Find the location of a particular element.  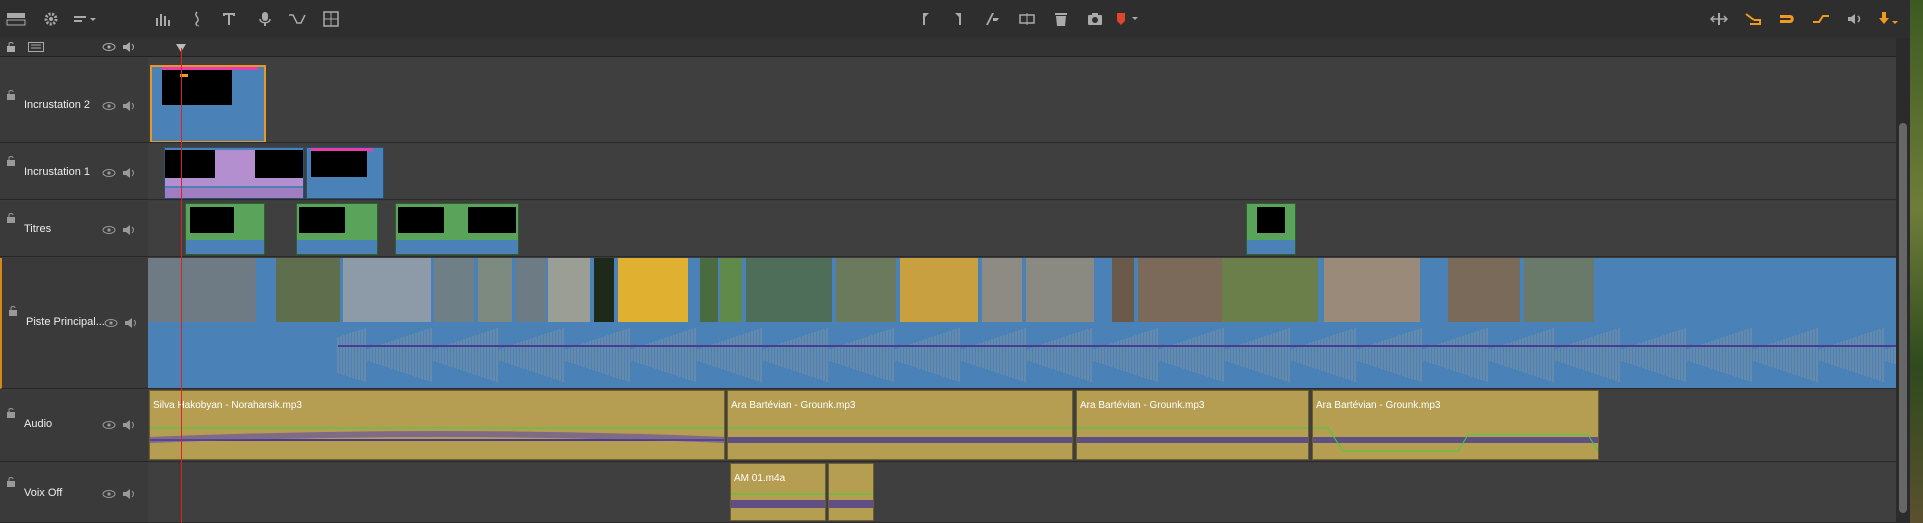

voiceover-clip: AM 01.m4a is located at coordinates (778, 492).